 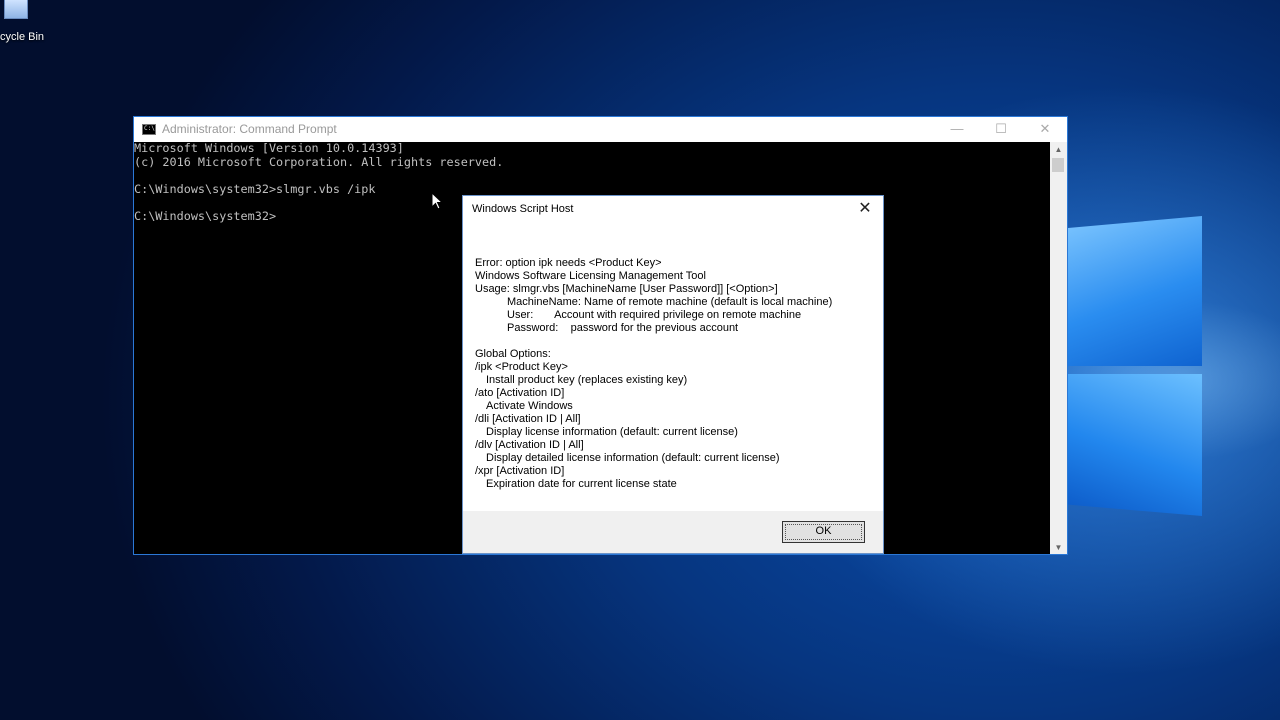 What do you see at coordinates (520, 471) in the screenshot?
I see `dialog-message-line: /xpr [Activation ID]` at bounding box center [520, 471].